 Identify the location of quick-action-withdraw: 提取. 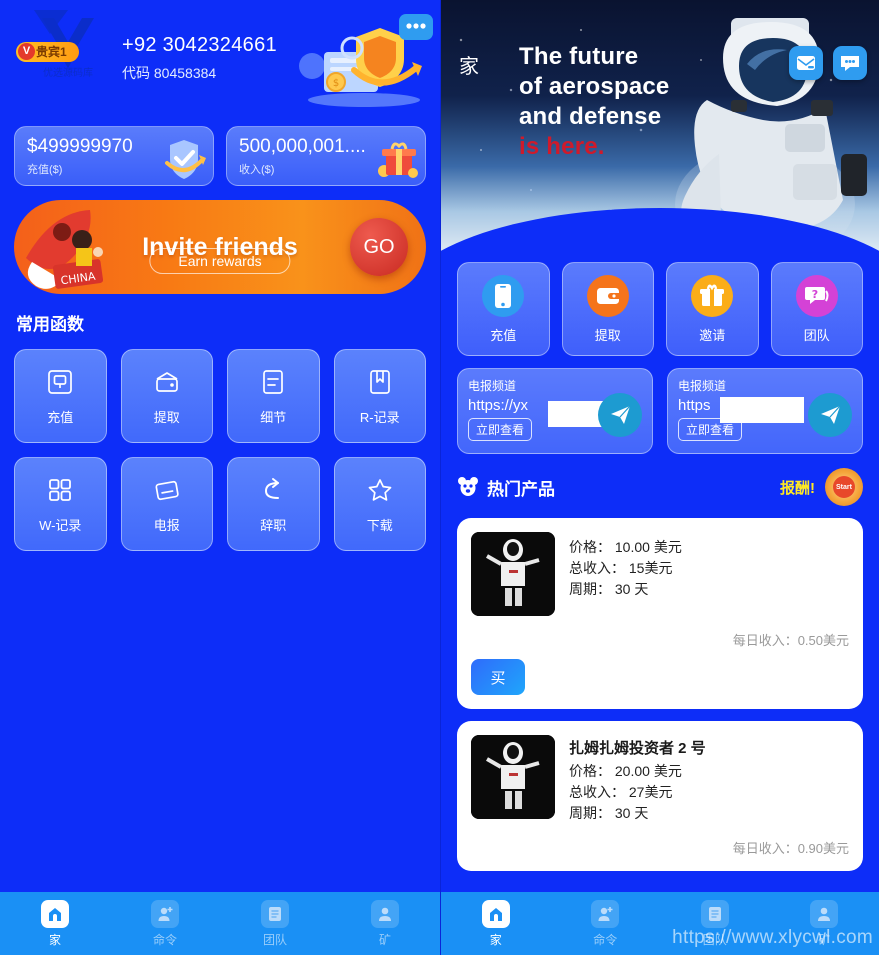
(607, 309).